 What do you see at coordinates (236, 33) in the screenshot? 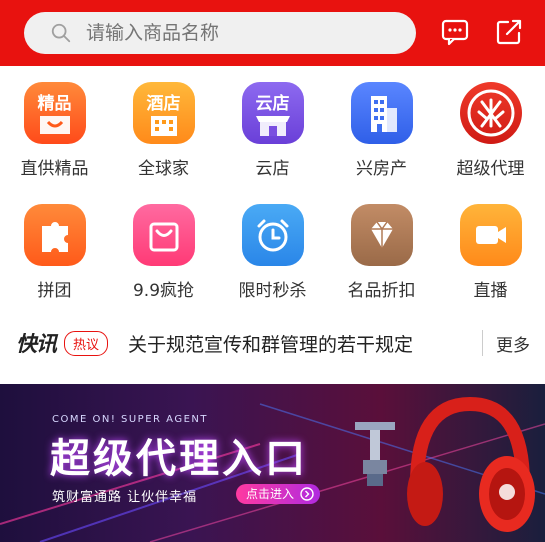
I see `search-input` at bounding box center [236, 33].